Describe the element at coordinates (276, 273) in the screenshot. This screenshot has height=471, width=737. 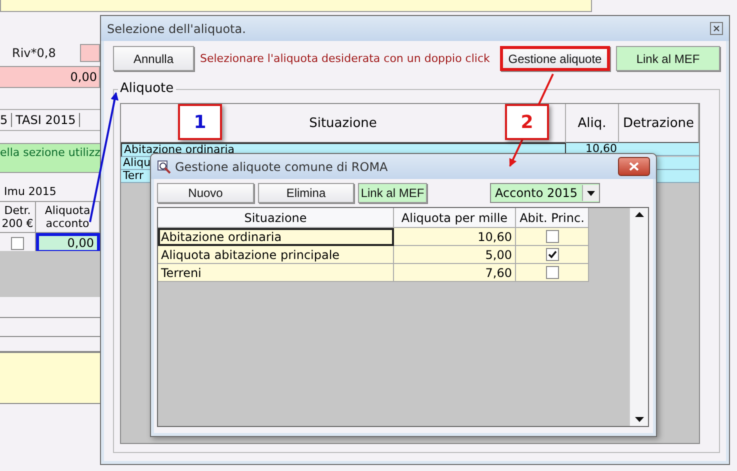
I see `table-cell: Terreni` at that location.